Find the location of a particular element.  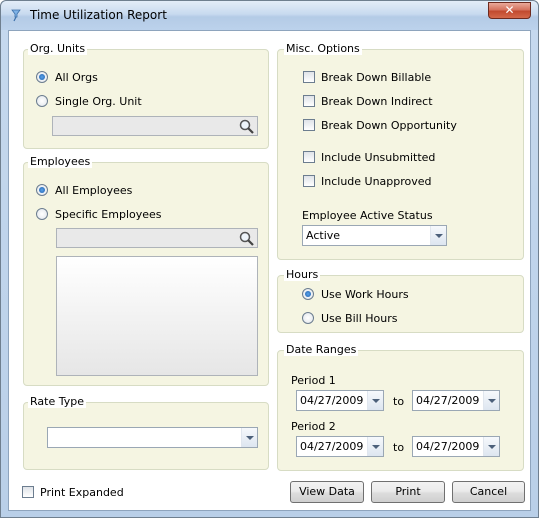

period-1-to-date: 04/27/2009 is located at coordinates (456, 400).